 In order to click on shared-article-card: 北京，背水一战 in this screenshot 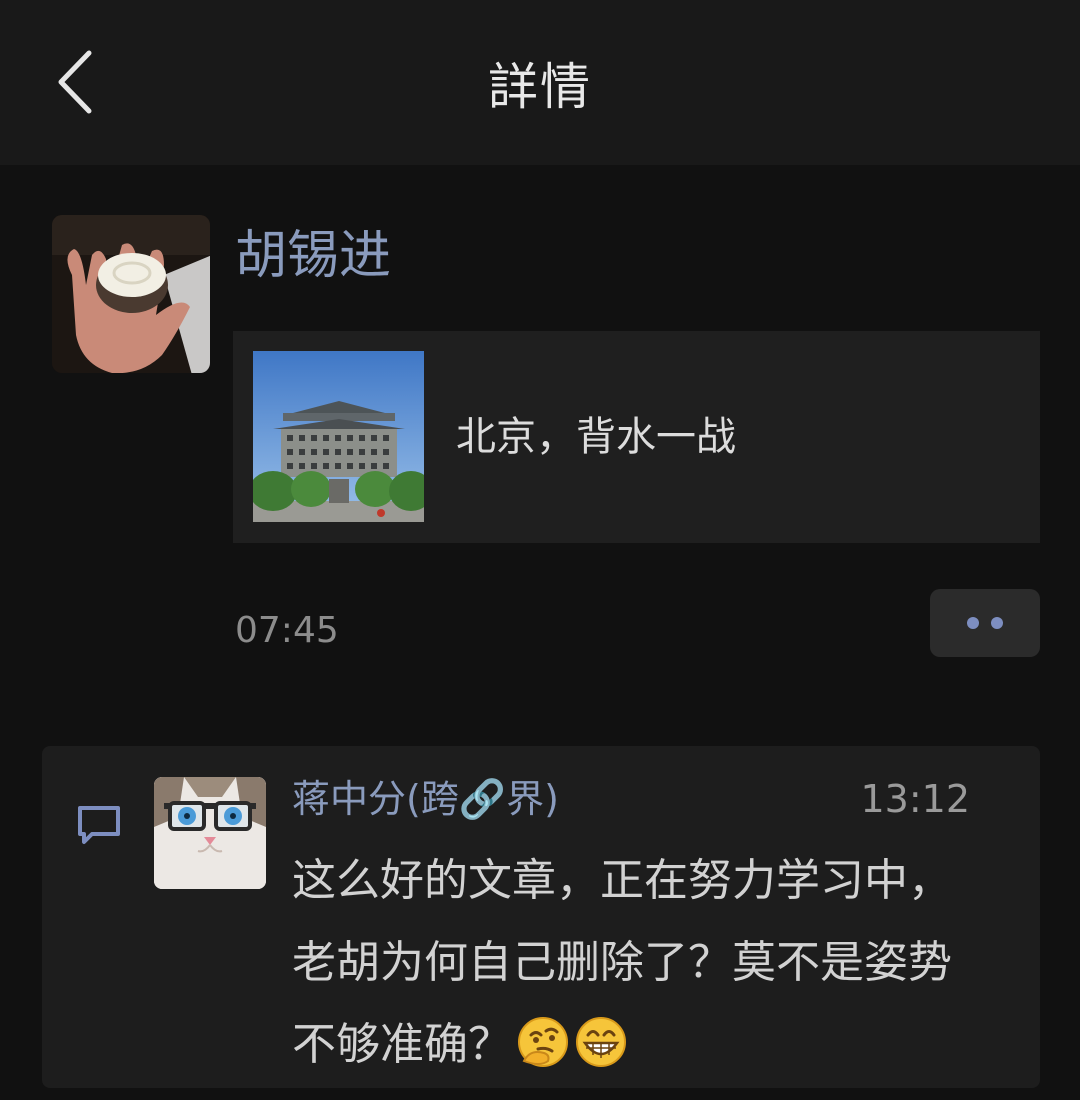, I will do `click(636, 437)`.